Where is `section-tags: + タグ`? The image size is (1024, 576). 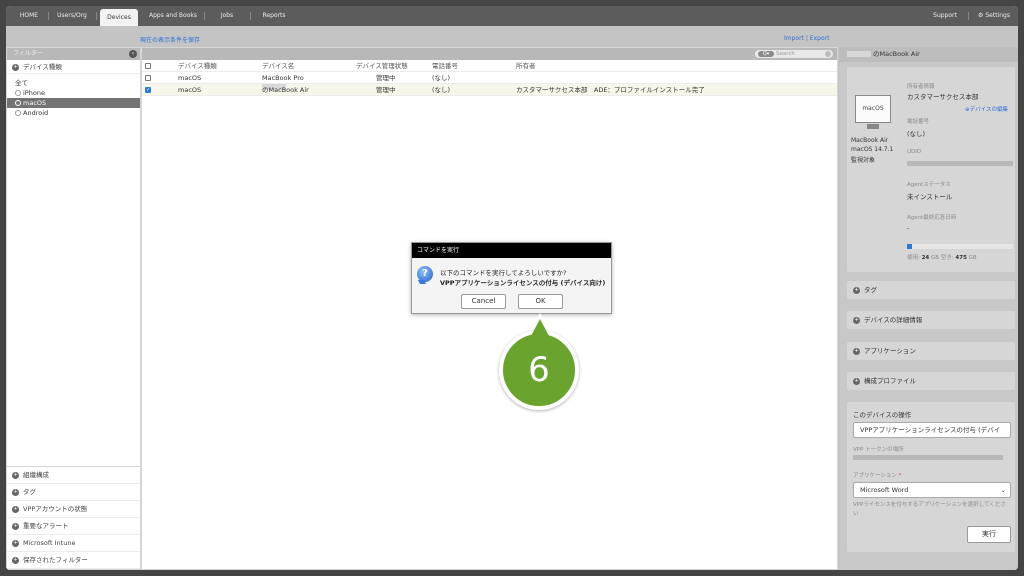 section-tags: + タグ is located at coordinates (931, 290).